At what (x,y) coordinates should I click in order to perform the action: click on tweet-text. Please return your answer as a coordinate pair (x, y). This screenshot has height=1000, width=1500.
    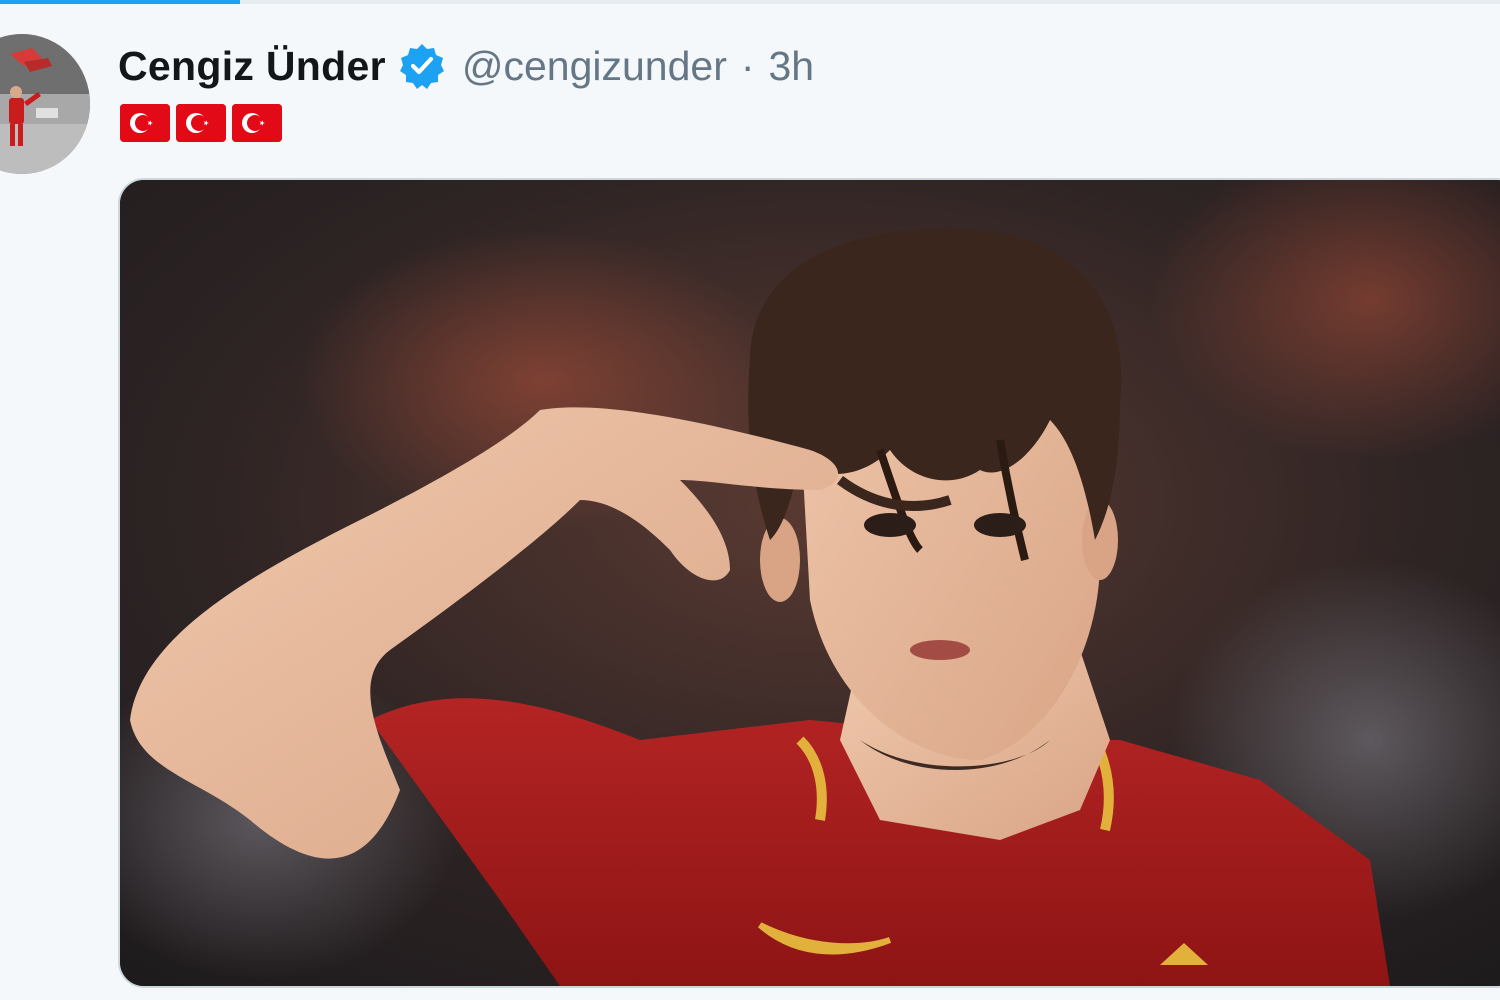
    Looking at the image, I should click on (201, 123).